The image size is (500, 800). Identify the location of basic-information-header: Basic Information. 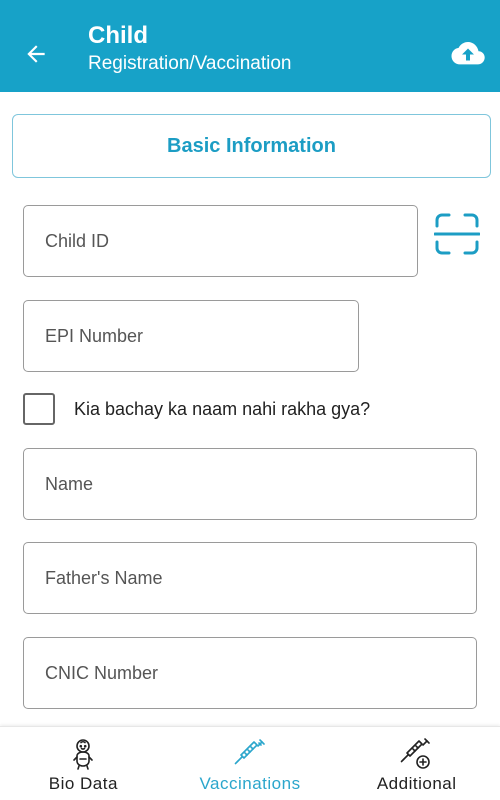
(251, 146).